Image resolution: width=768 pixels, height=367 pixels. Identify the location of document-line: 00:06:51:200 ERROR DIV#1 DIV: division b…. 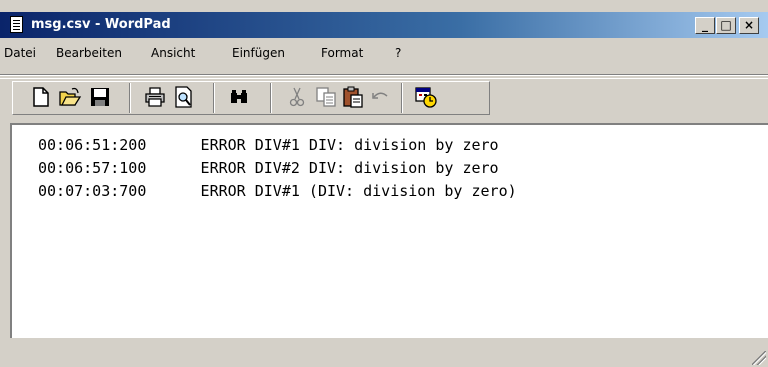
(268, 145).